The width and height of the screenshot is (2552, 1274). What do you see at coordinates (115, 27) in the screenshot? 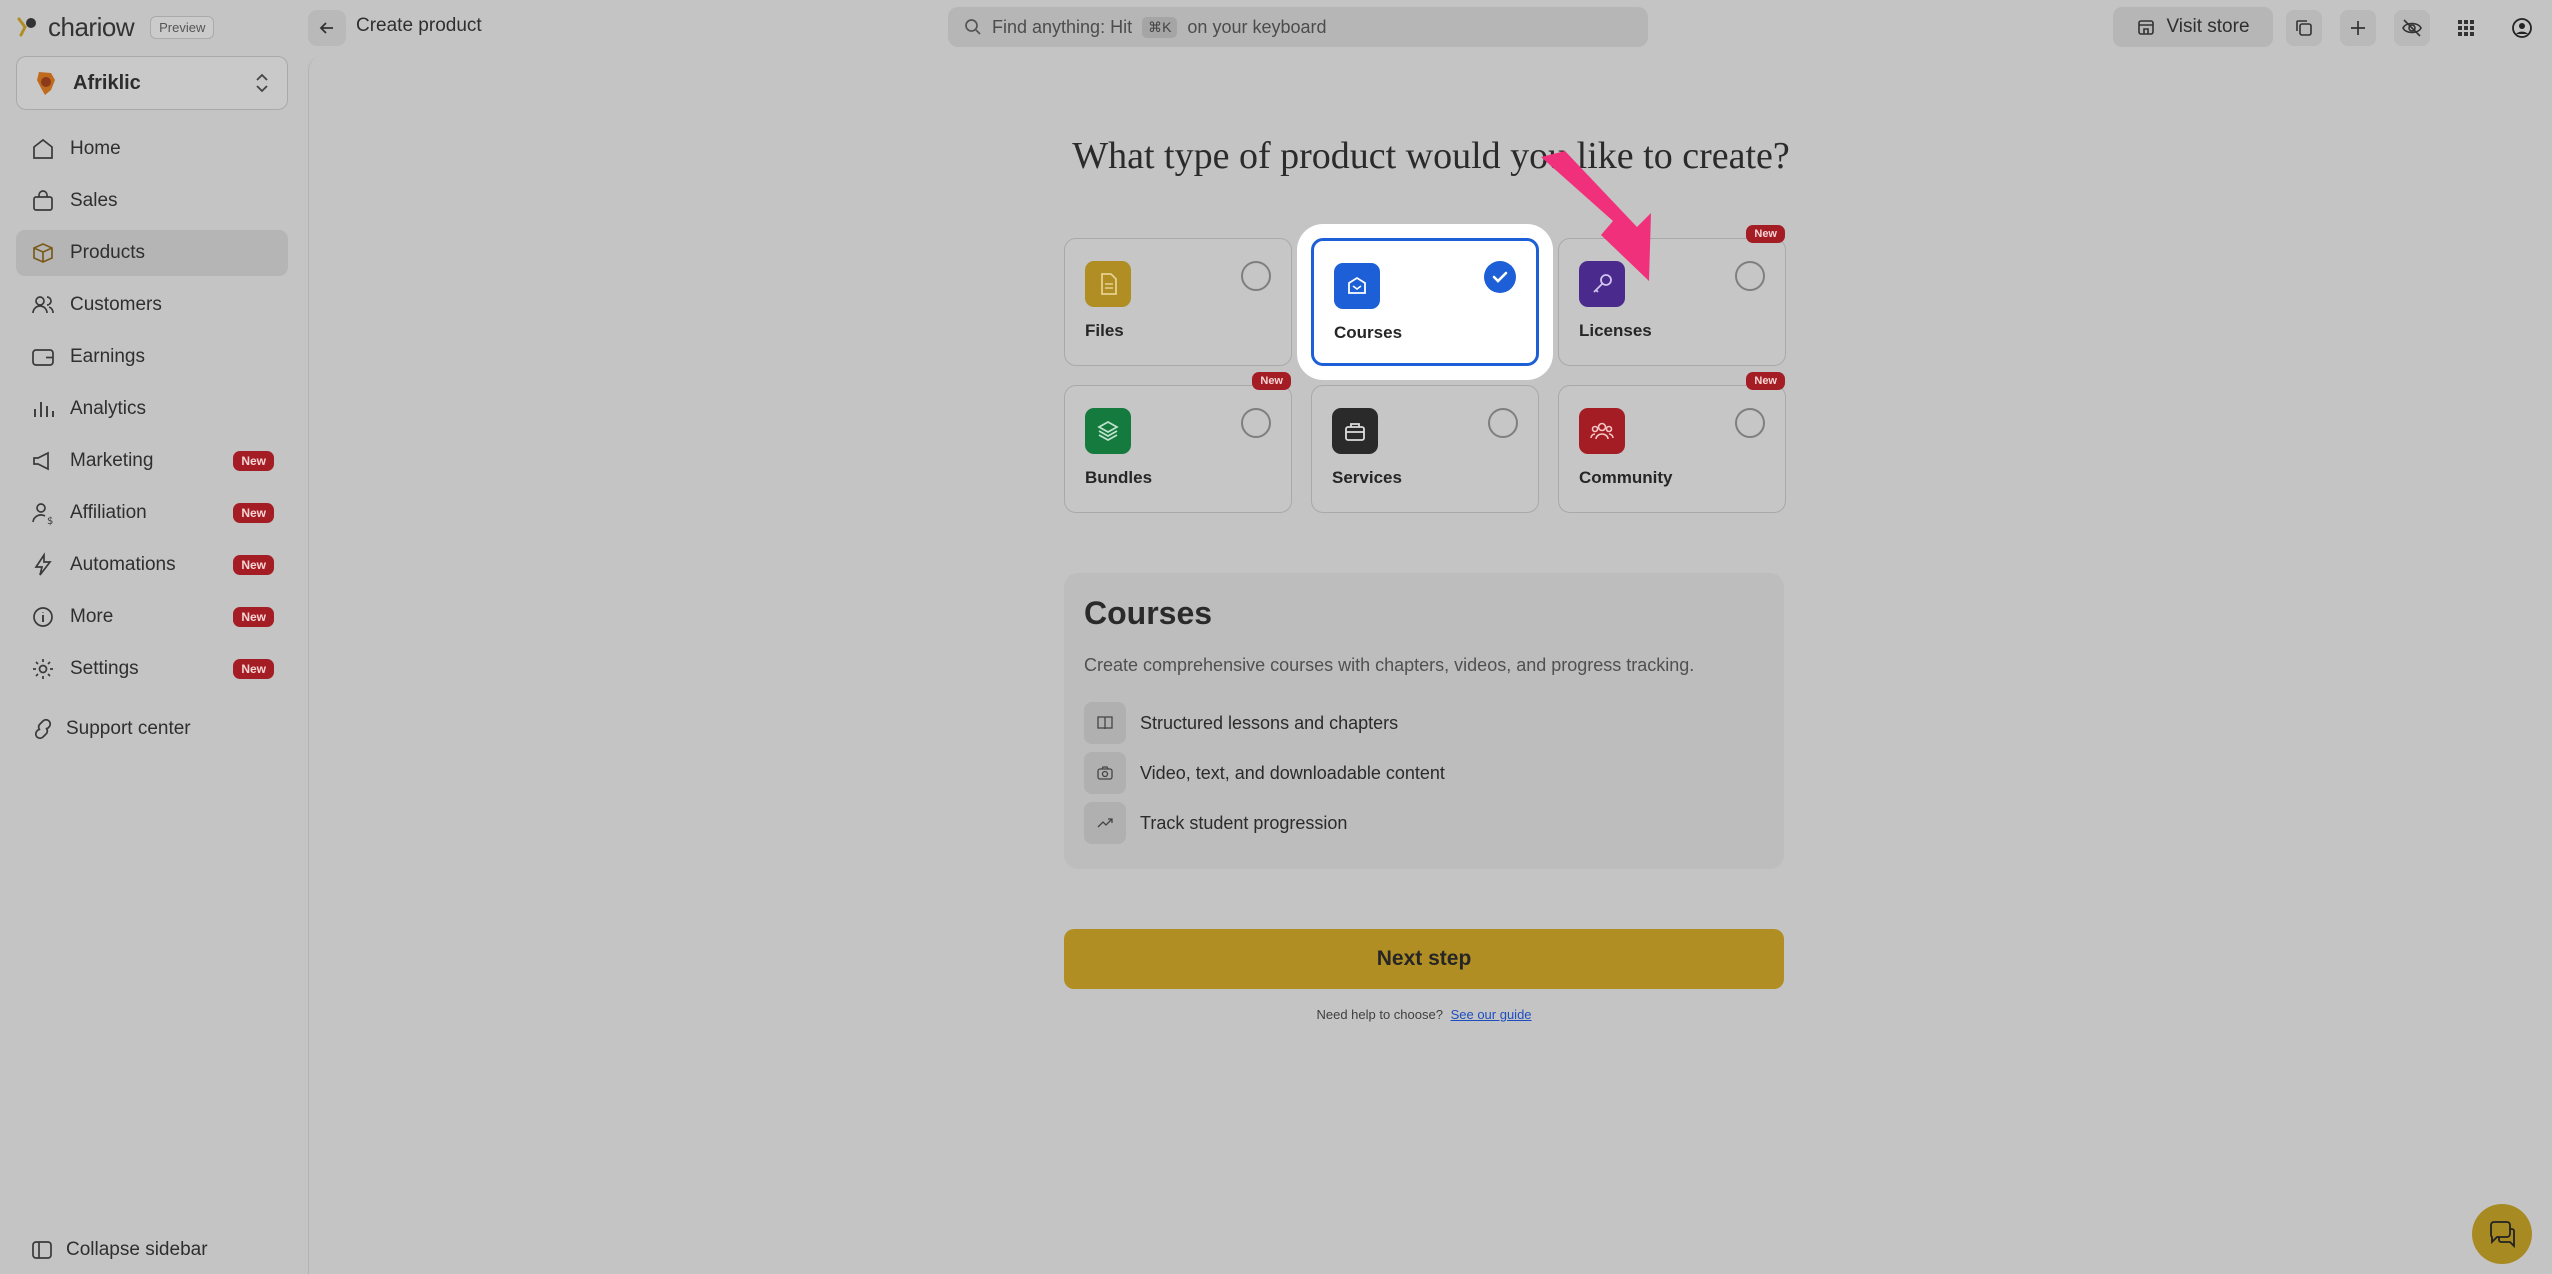
I see `brand: chariow Preview` at bounding box center [115, 27].